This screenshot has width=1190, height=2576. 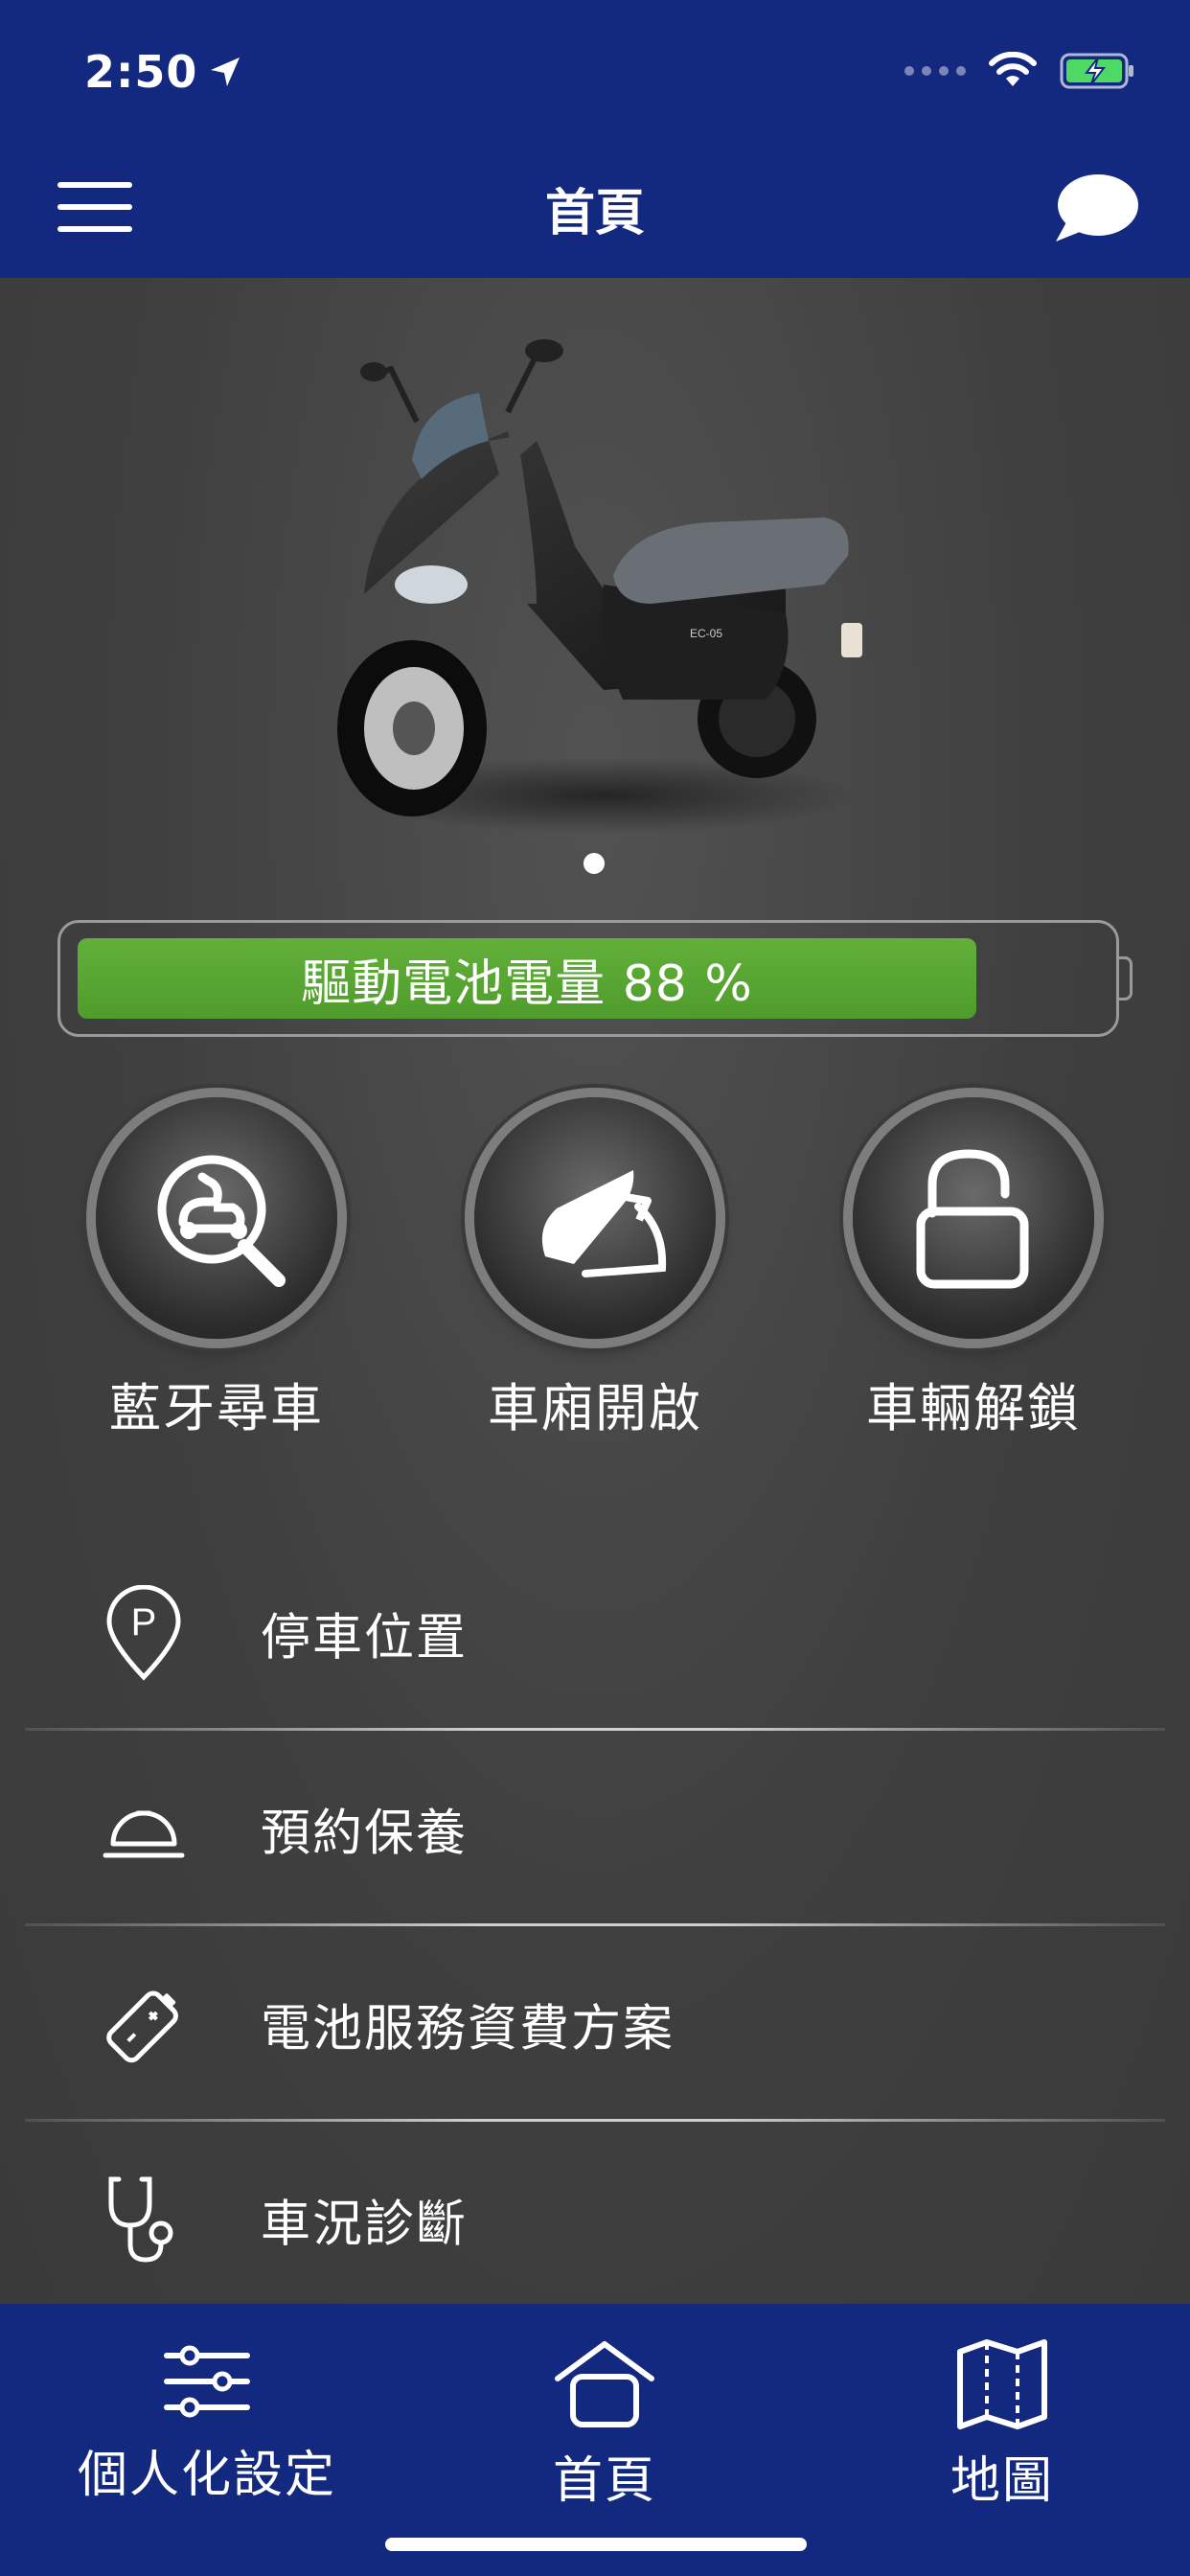 What do you see at coordinates (207, 2422) in the screenshot?
I see `tab-personal-settings: 個人化設定` at bounding box center [207, 2422].